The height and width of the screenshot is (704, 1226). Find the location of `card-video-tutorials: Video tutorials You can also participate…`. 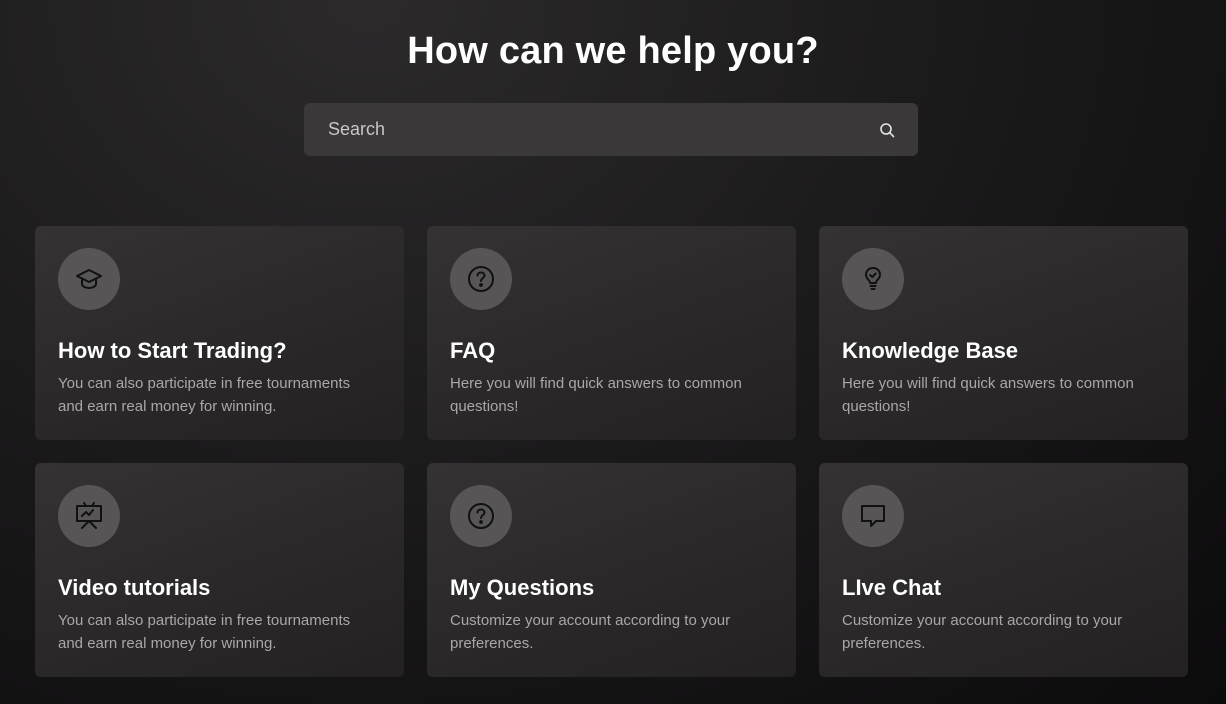

card-video-tutorials: Video tutorials You can also participate… is located at coordinates (219, 570).